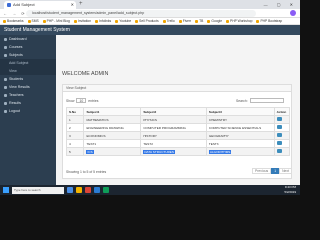  What do you see at coordinates (269, 21) in the screenshot?
I see `bookmark-item: PHP Bootstrap` at bounding box center [269, 21].